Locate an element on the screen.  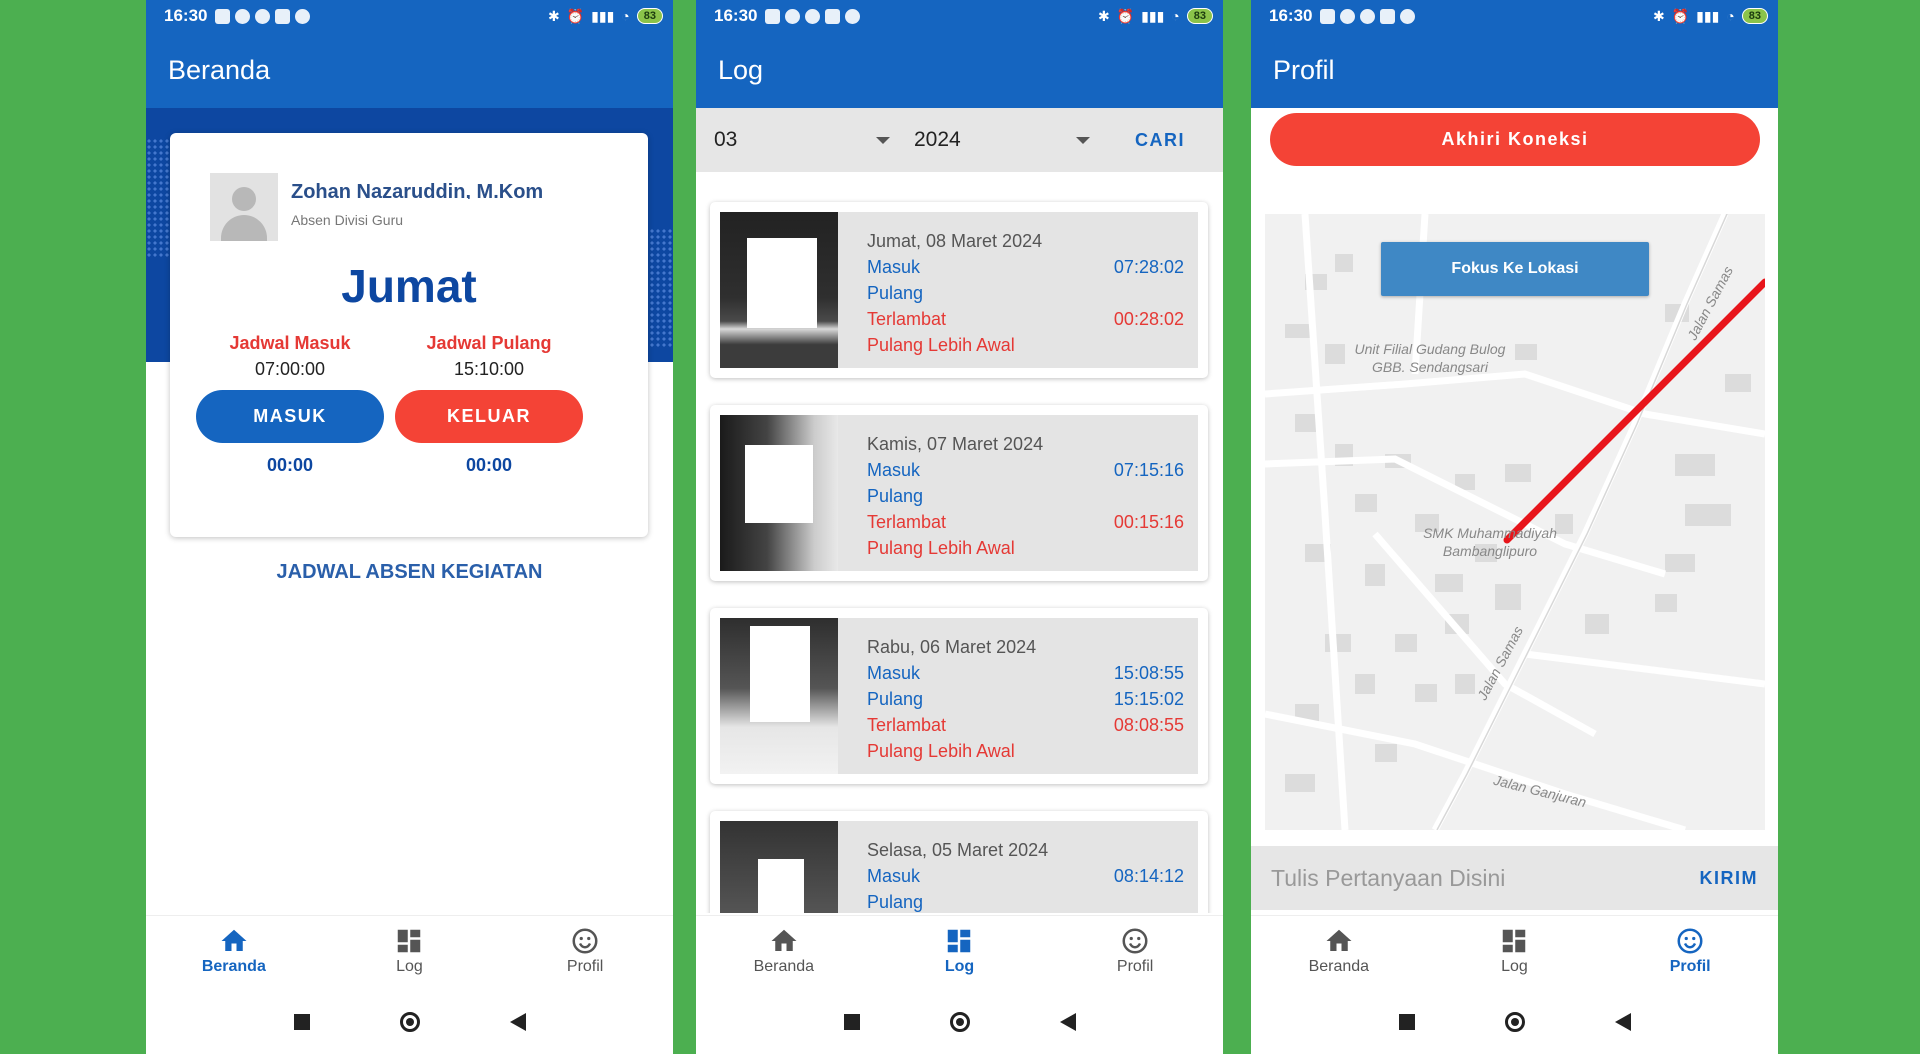
app-bar: Beranda is located at coordinates (409, 70).